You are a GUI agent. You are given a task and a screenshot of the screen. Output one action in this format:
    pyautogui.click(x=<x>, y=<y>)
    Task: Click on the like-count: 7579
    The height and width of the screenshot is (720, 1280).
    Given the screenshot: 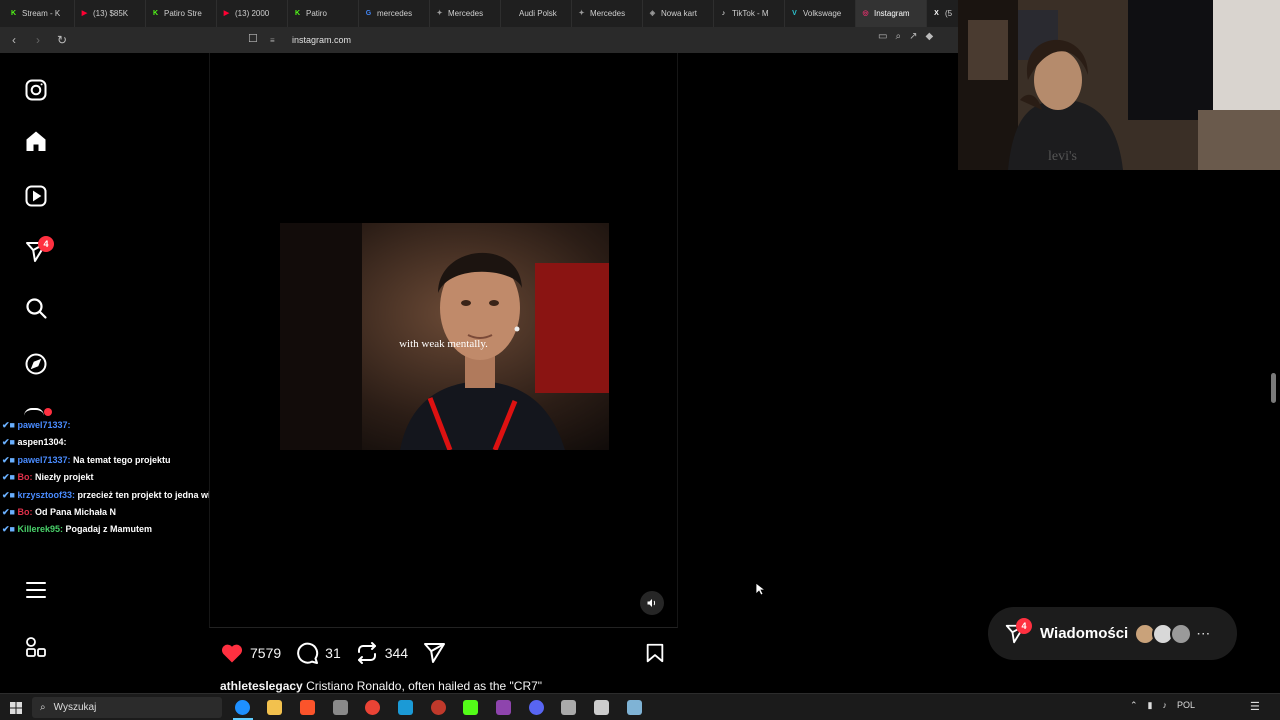 What is the action you would take?
    pyautogui.click(x=266, y=653)
    